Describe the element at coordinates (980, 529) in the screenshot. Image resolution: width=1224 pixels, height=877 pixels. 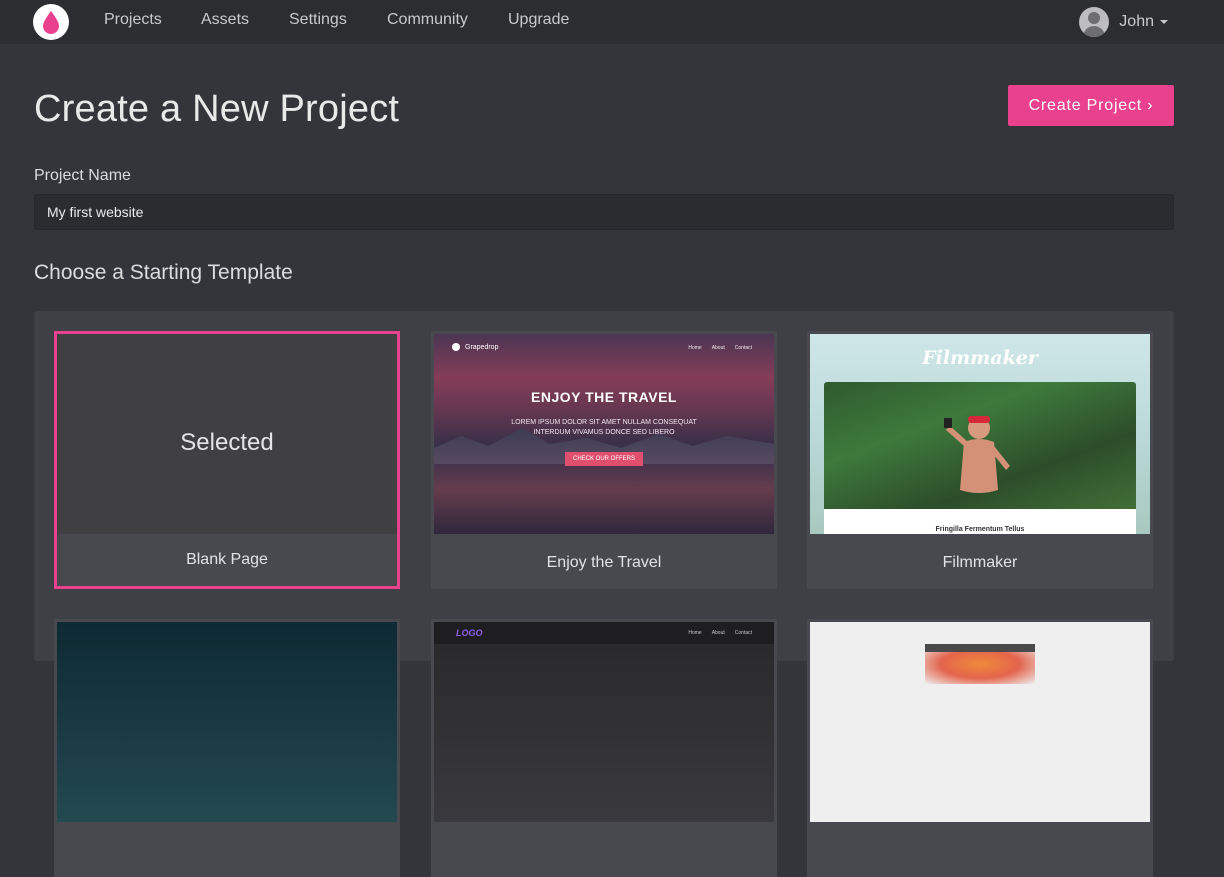
I see `preview-subcaption: Fringilla Fermentum Tellus` at that location.